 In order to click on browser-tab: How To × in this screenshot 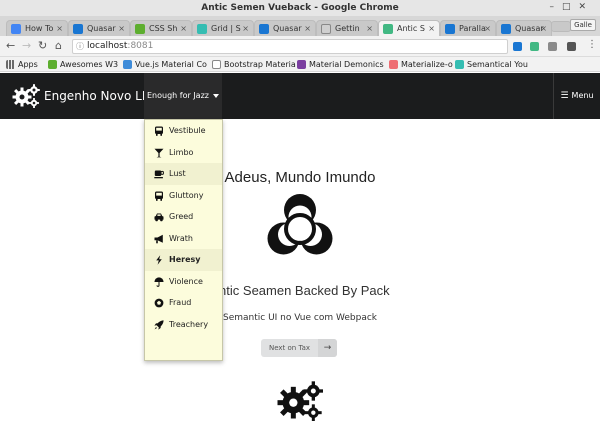, I will do `click(37, 28)`.